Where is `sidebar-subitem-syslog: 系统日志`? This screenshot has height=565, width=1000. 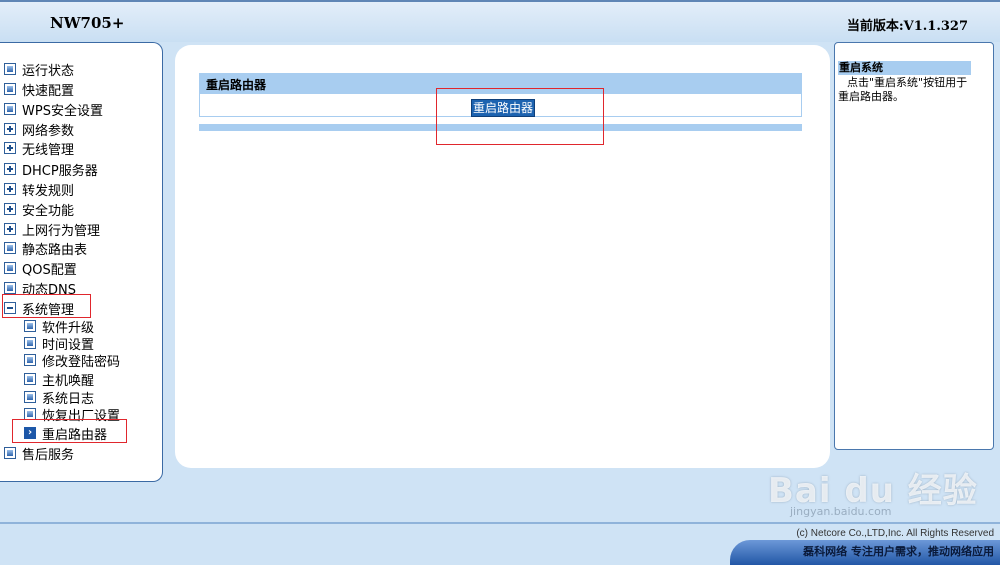 sidebar-subitem-syslog: 系统日志 is located at coordinates (59, 397).